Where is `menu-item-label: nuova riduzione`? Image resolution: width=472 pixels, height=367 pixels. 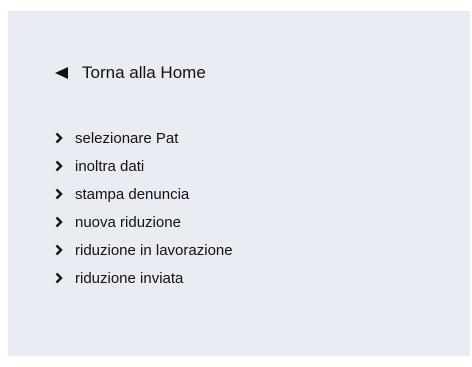
menu-item-label: nuova riduzione is located at coordinates (128, 222).